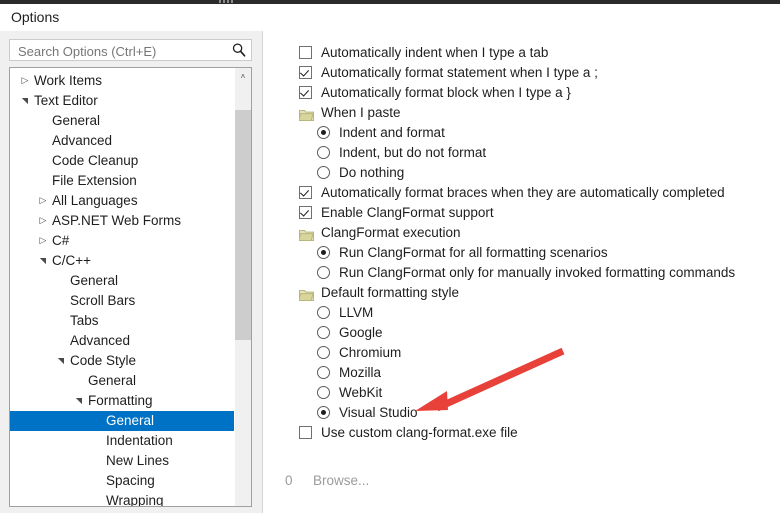 This screenshot has height=513, width=780. What do you see at coordinates (323, 392) in the screenshot?
I see `radio-webkit` at bounding box center [323, 392].